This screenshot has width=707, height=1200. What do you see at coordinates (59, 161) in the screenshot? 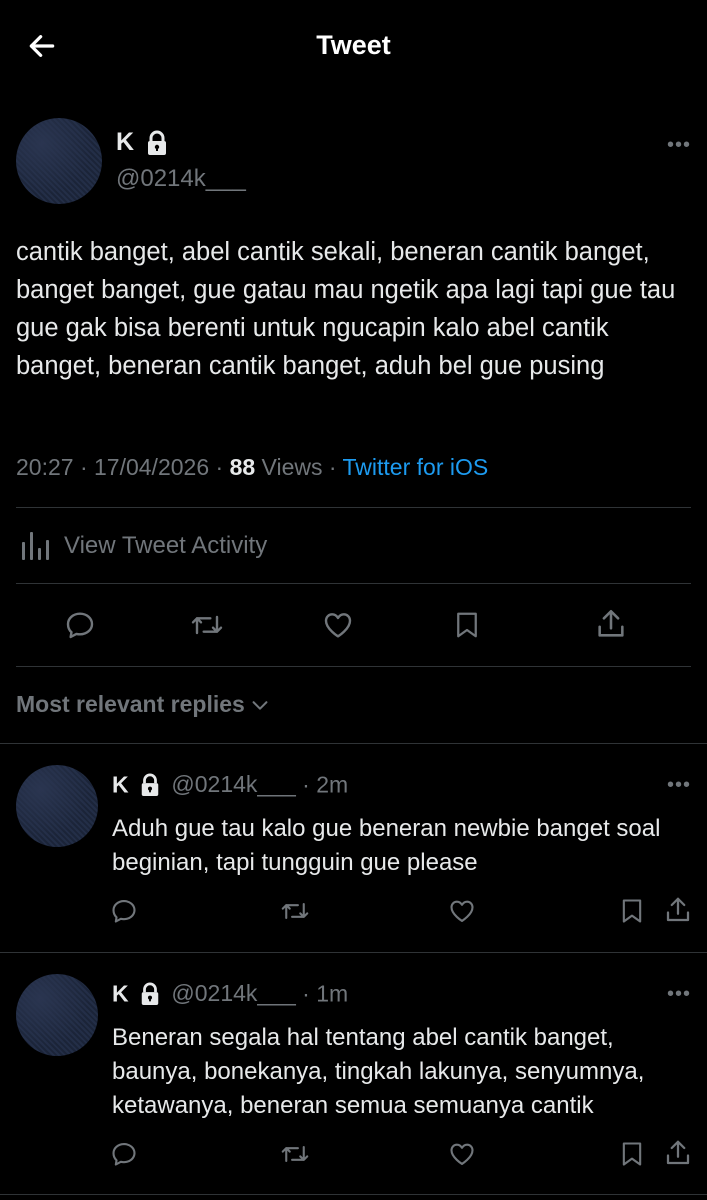
I see `avatar` at bounding box center [59, 161].